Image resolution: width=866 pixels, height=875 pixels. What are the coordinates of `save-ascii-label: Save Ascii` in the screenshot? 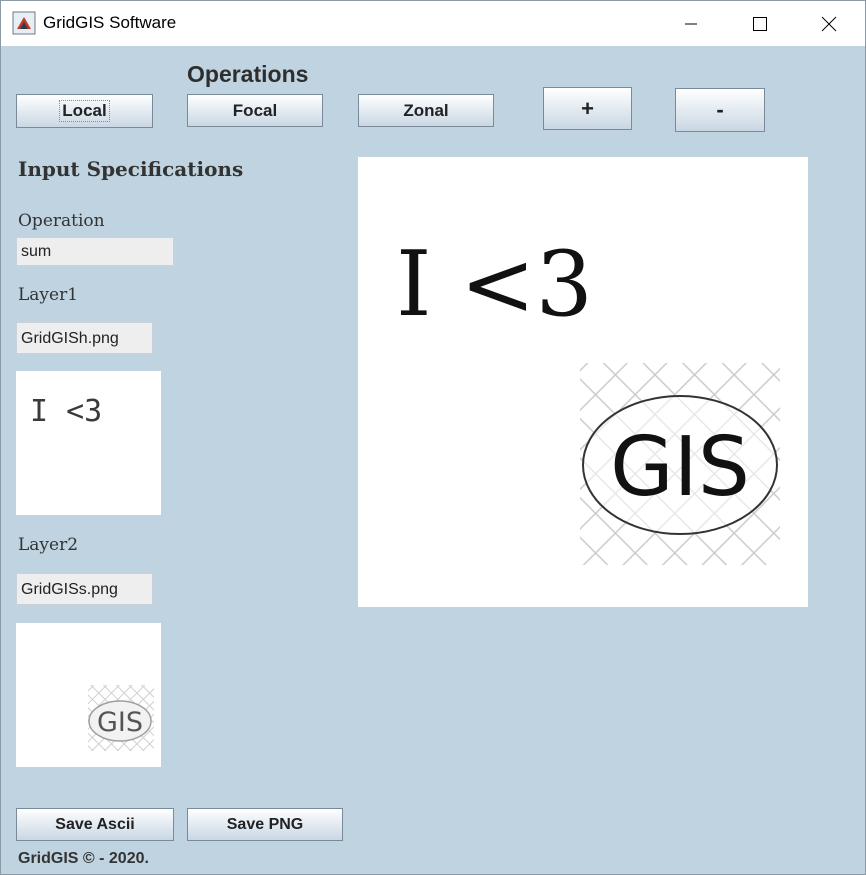 It's located at (95, 824).